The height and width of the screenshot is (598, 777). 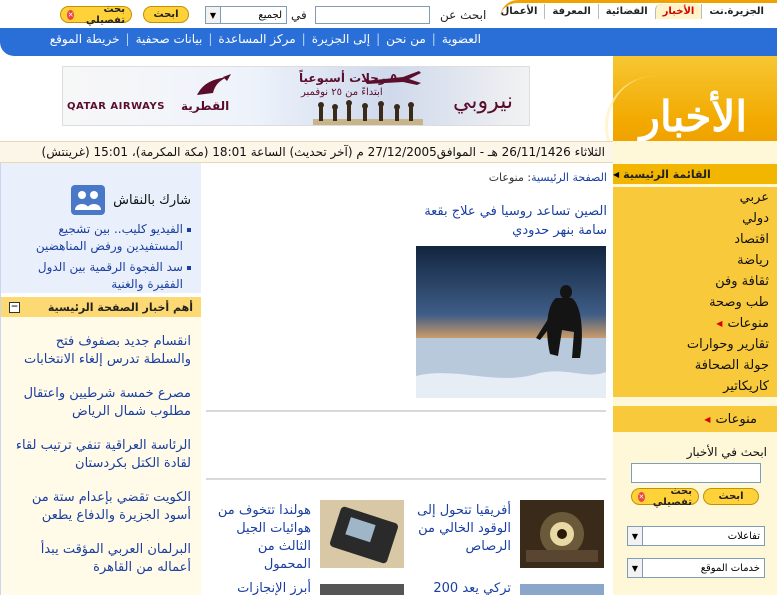 What do you see at coordinates (695, 281) in the screenshot?
I see `menu-item-culture: ثقافة وفن` at bounding box center [695, 281].